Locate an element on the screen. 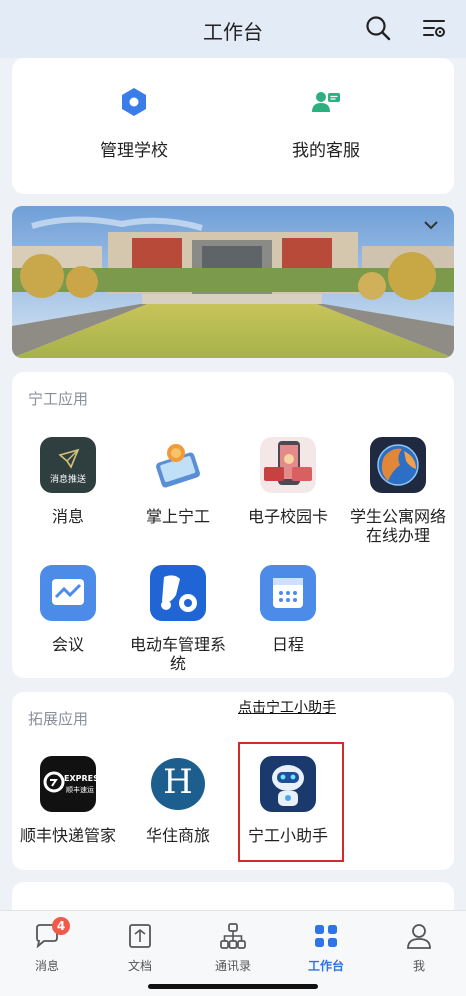 The width and height of the screenshot is (466, 996). search-icon is located at coordinates (378, 28).